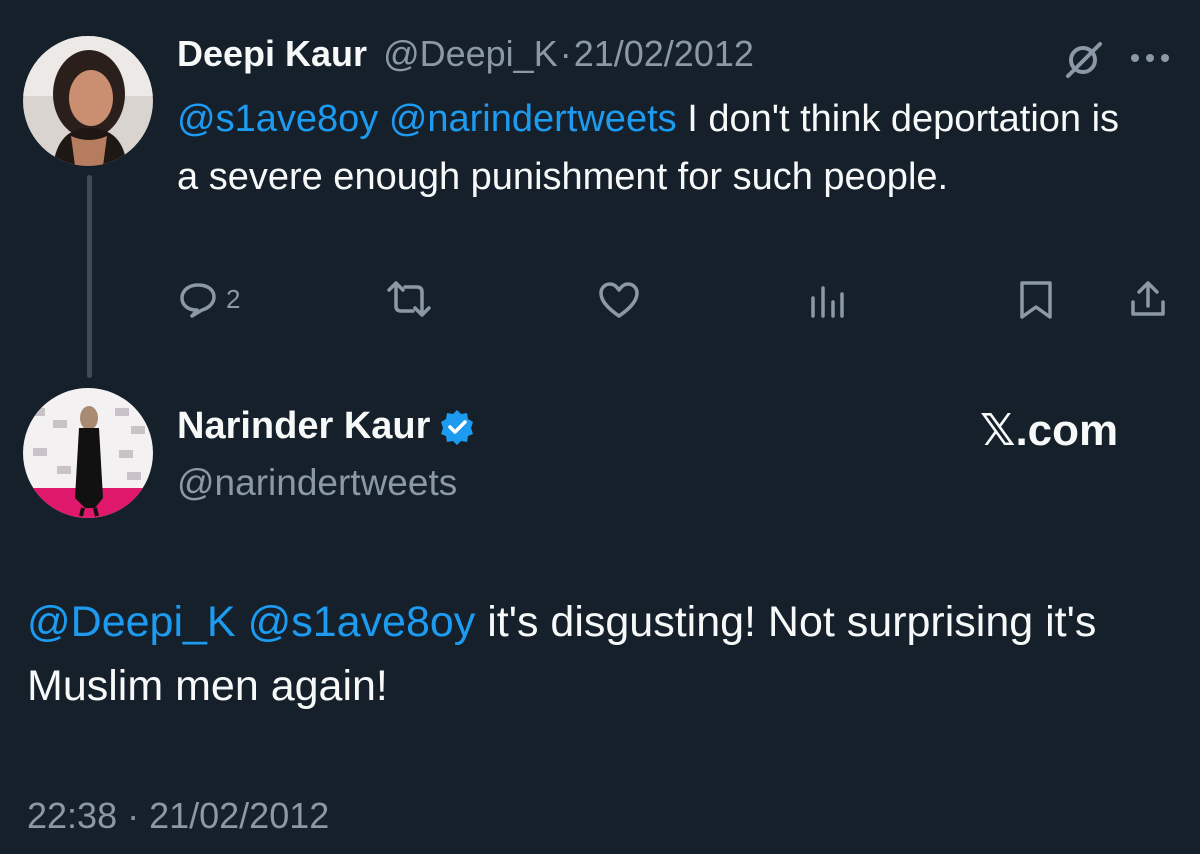  I want to click on share-icon, so click(1148, 299).